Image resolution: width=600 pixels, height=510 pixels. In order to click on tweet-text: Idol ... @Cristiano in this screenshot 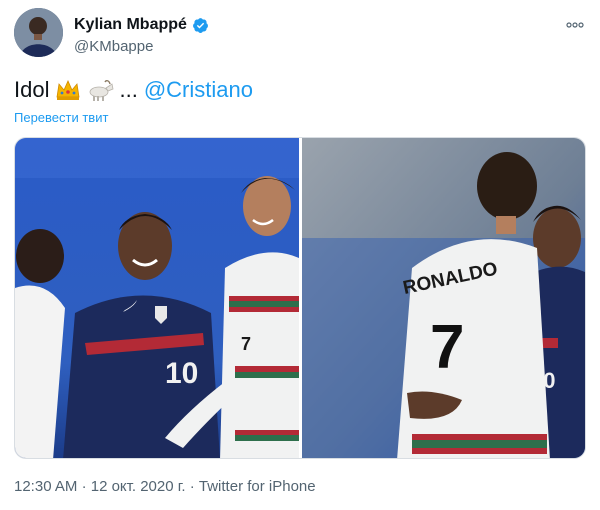, I will do `click(133, 90)`.